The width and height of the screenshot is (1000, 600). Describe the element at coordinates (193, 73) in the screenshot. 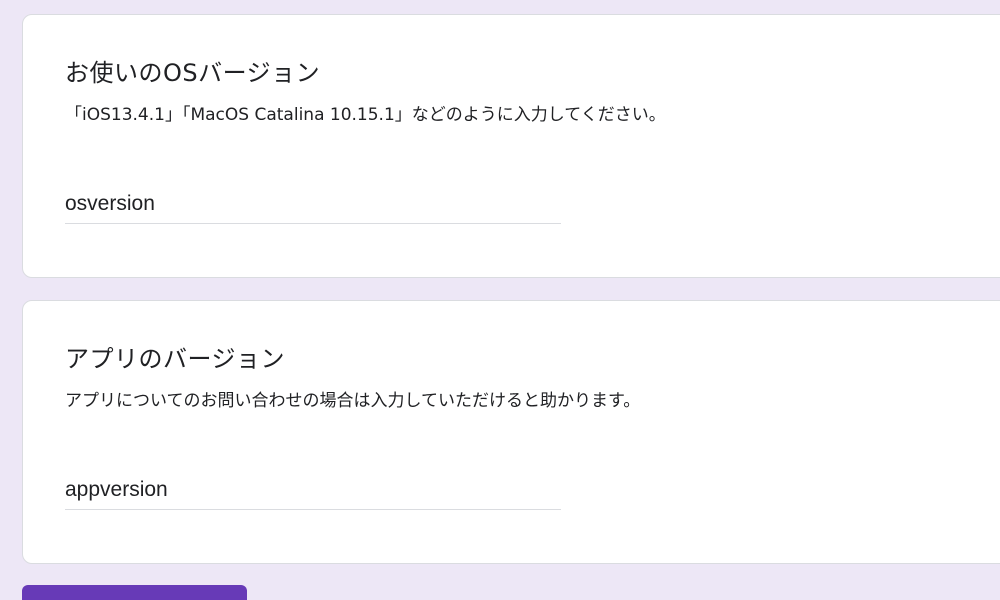

I see `question-title: お使いのOSバージョン` at that location.